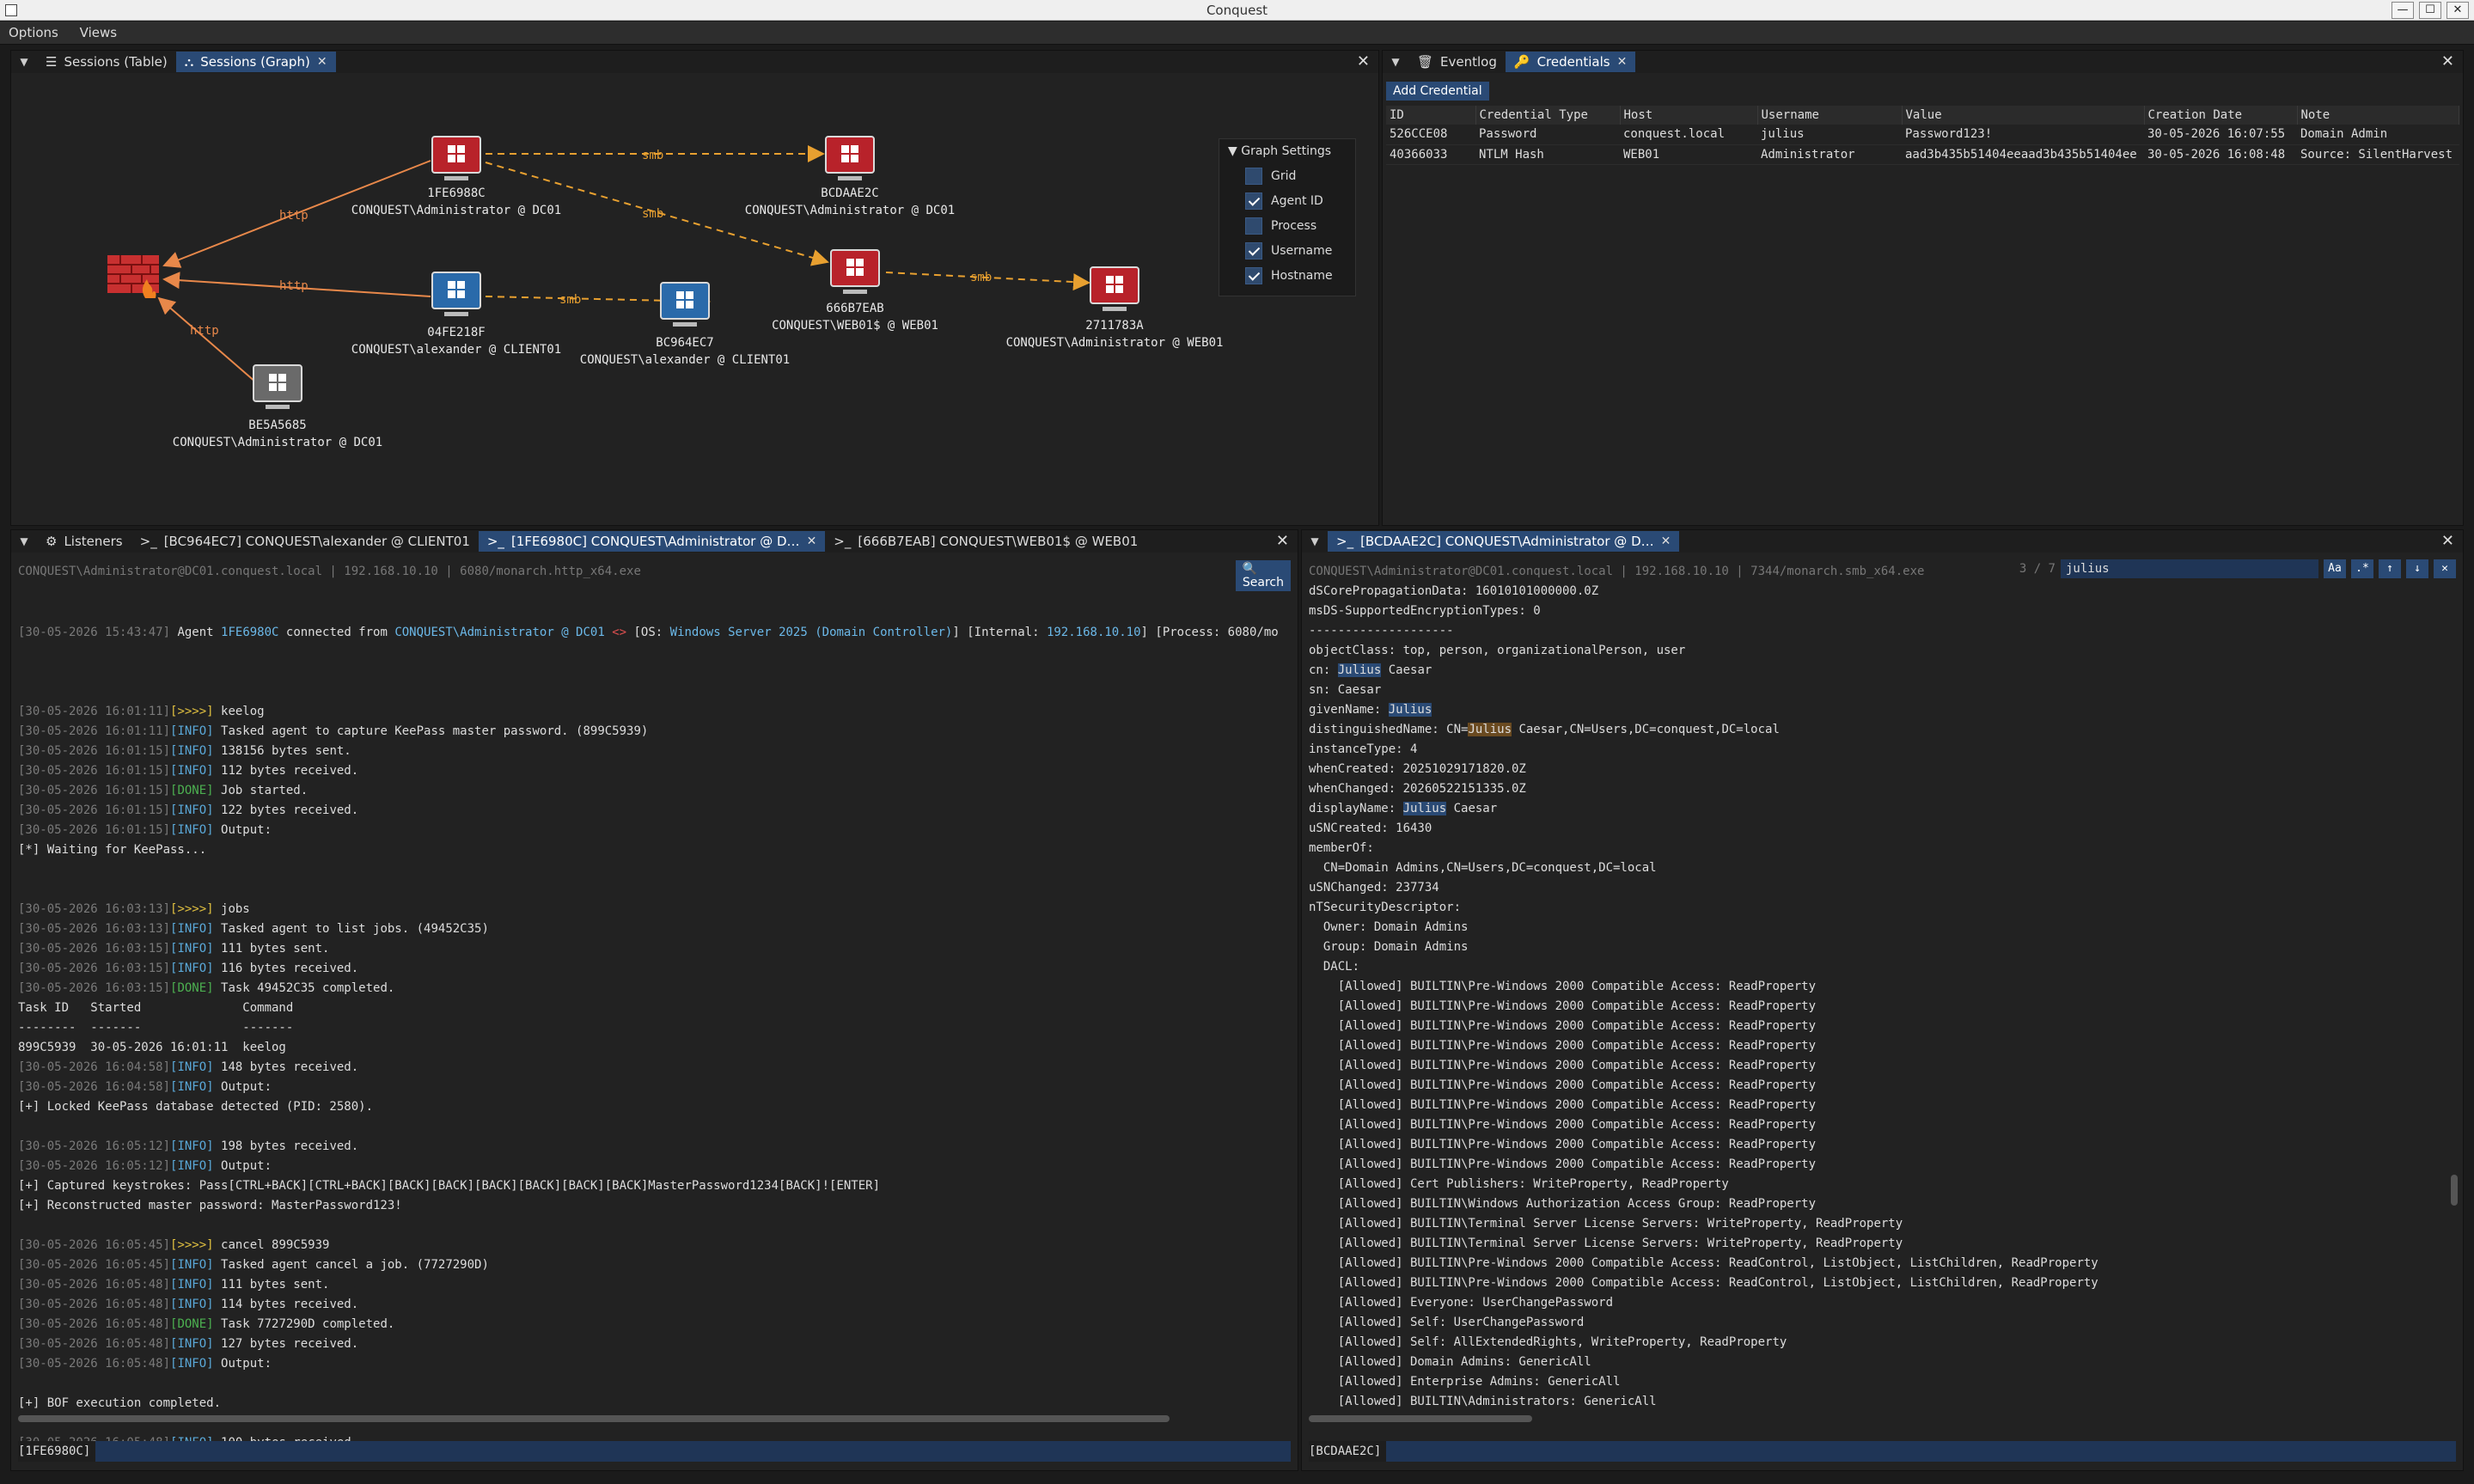 The image size is (2474, 1484). What do you see at coordinates (1287, 251) in the screenshot?
I see `option-username: Username` at bounding box center [1287, 251].